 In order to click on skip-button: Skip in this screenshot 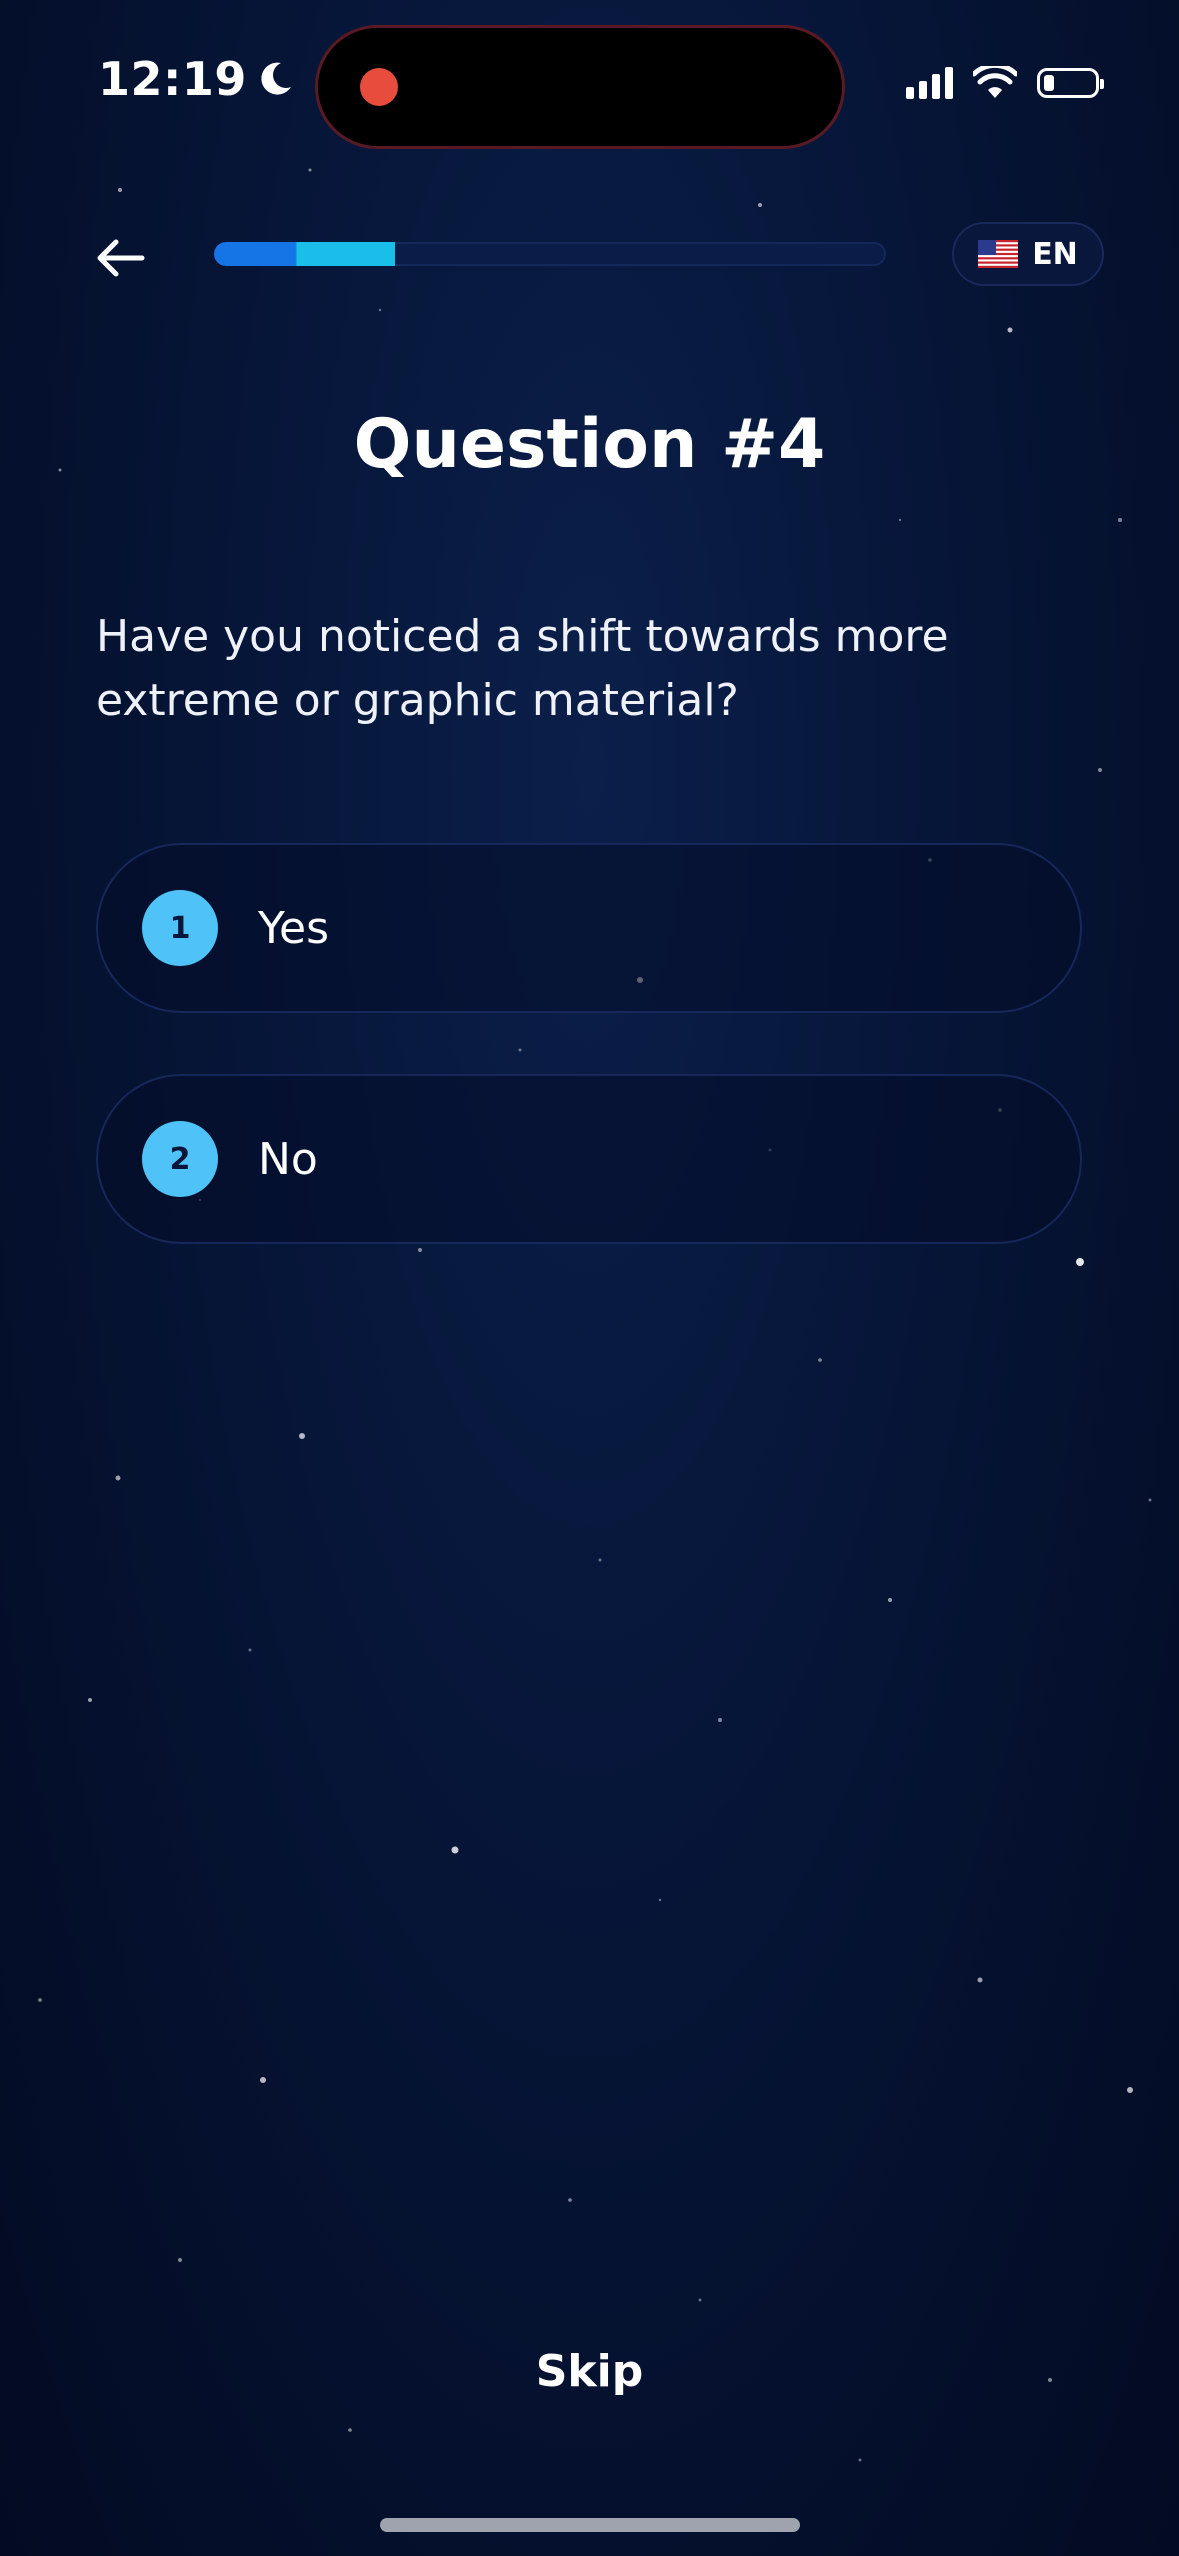, I will do `click(589, 2371)`.